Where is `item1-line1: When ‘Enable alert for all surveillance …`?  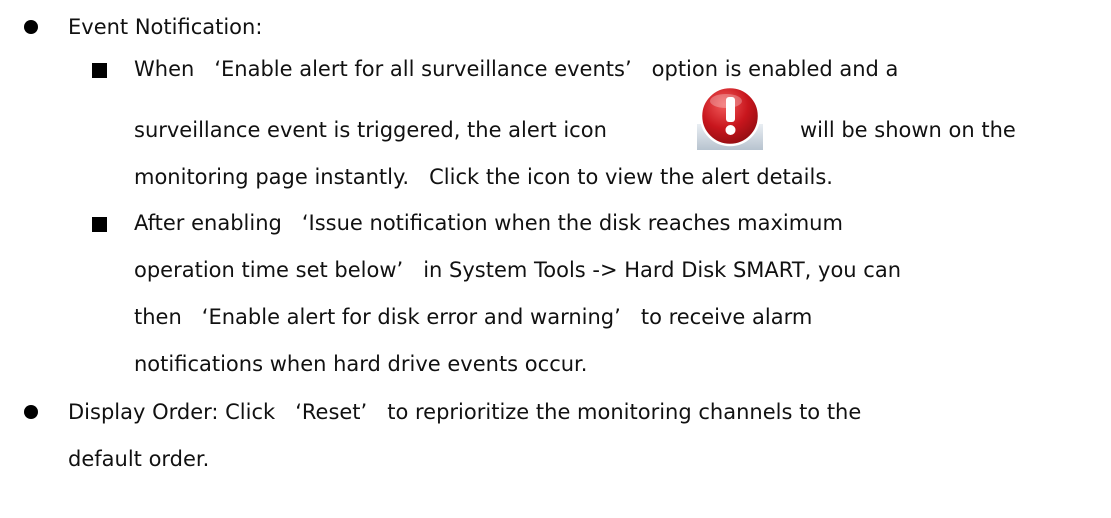
item1-line1: When ‘Enable alert for all surveillance … is located at coordinates (516, 69).